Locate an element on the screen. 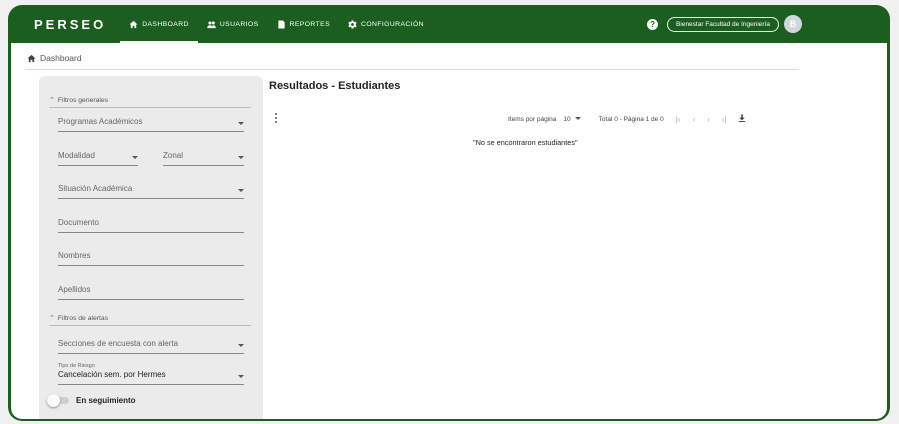  tipo-riesgo-value: Cancelación sem. por Hermes is located at coordinates (112, 374).